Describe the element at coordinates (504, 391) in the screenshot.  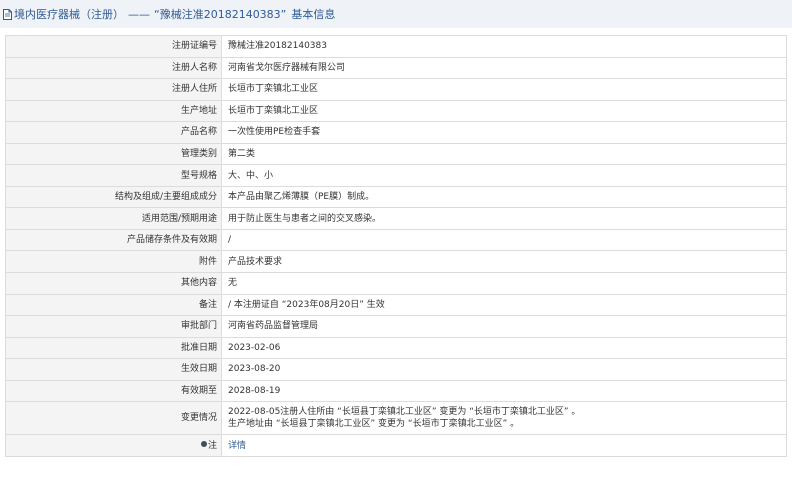
I see `field-value-expiry-date: 2028-08-19` at that location.